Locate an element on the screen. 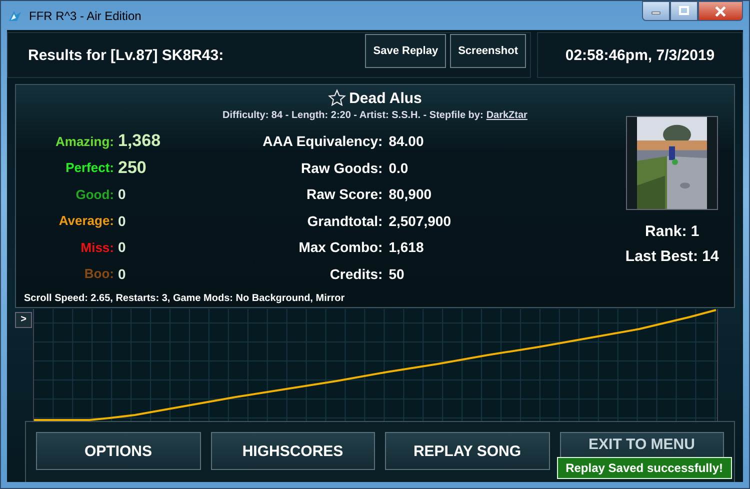  judgement-value: 1,368 is located at coordinates (139, 141).